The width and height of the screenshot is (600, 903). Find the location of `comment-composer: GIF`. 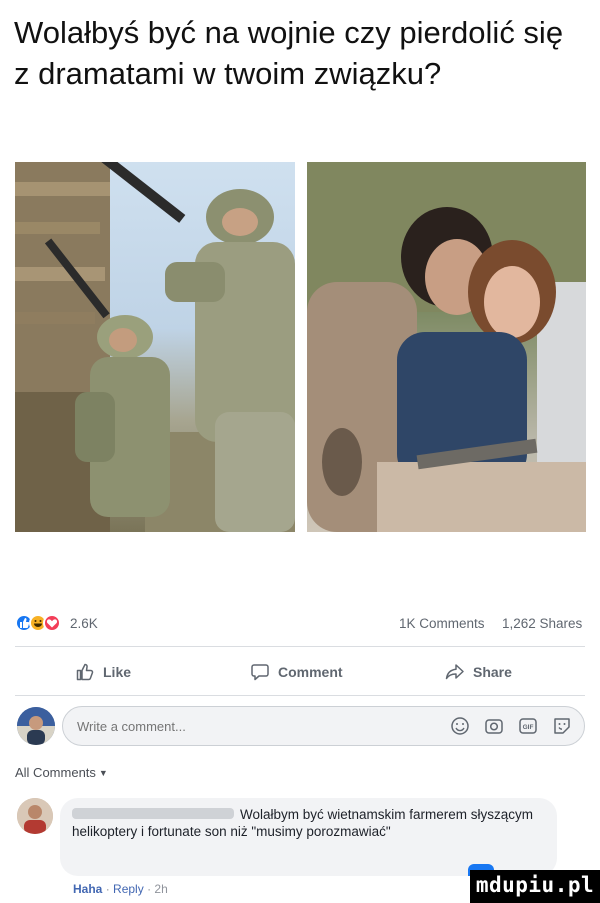

comment-composer: GIF is located at coordinates (300, 726).